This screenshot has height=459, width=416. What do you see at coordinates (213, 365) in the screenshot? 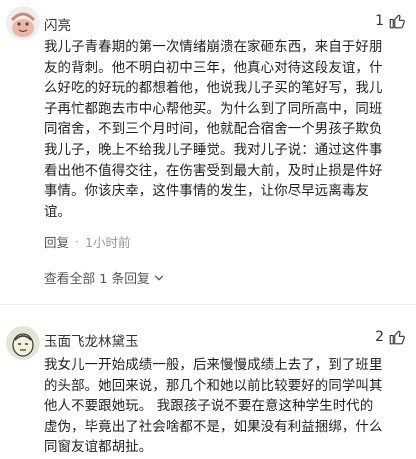
I see `comment-line: 我女儿一开始成绩一般，后来慢慢成绩上去了，到了班里` at bounding box center [213, 365].